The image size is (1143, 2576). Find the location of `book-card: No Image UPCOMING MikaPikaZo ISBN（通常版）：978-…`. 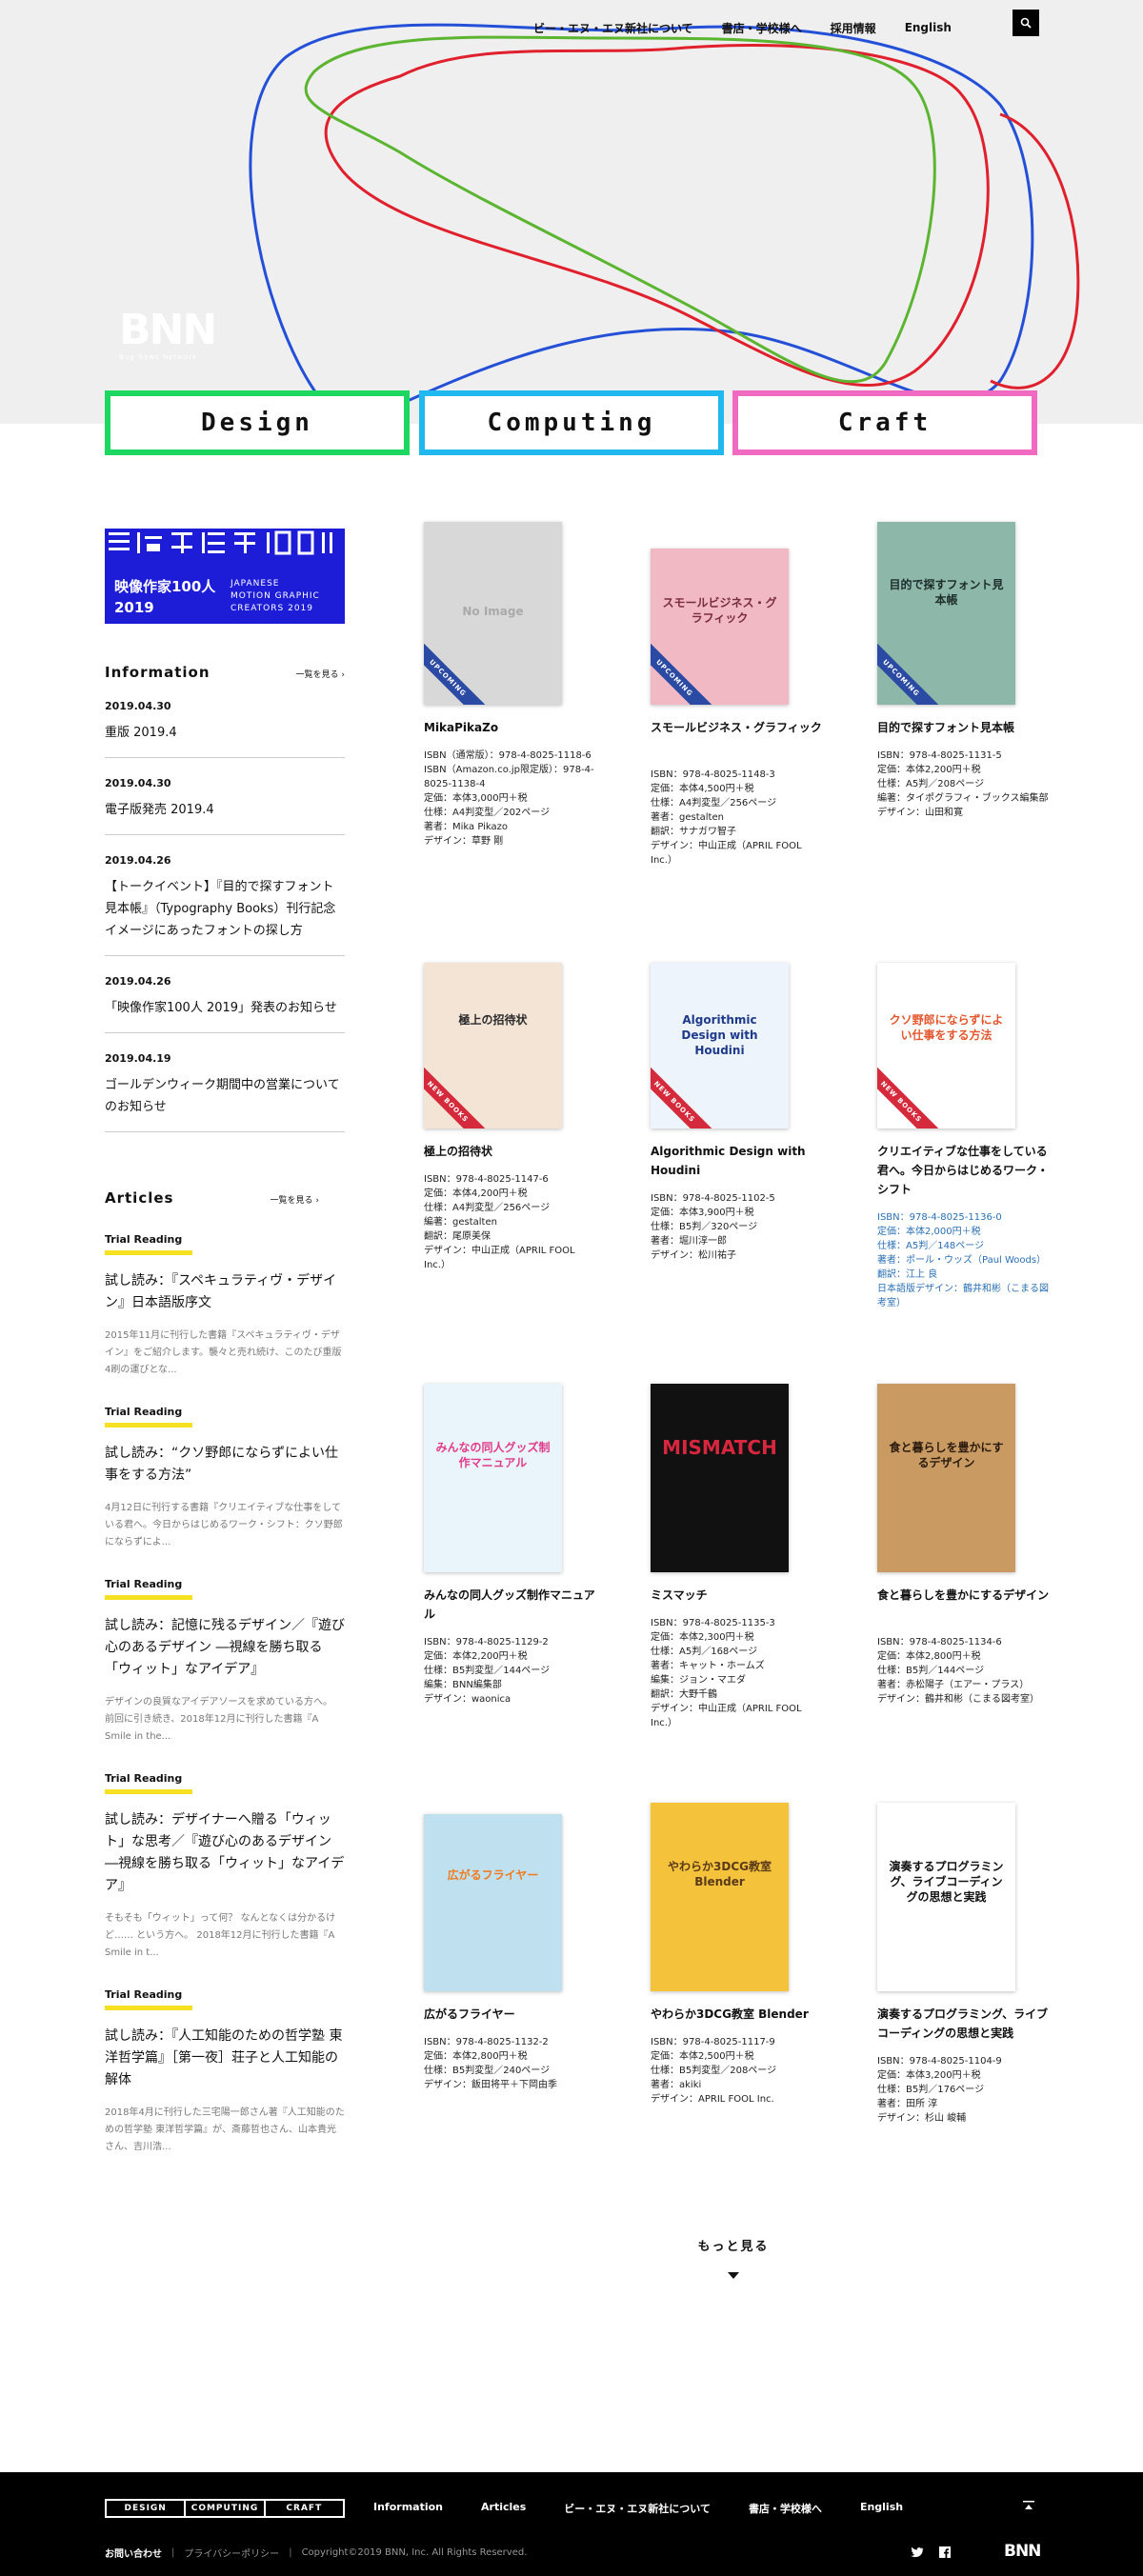

book-card: No Image UPCOMING MikaPikaZo ISBN（通常版）：978-… is located at coordinates (519, 693).